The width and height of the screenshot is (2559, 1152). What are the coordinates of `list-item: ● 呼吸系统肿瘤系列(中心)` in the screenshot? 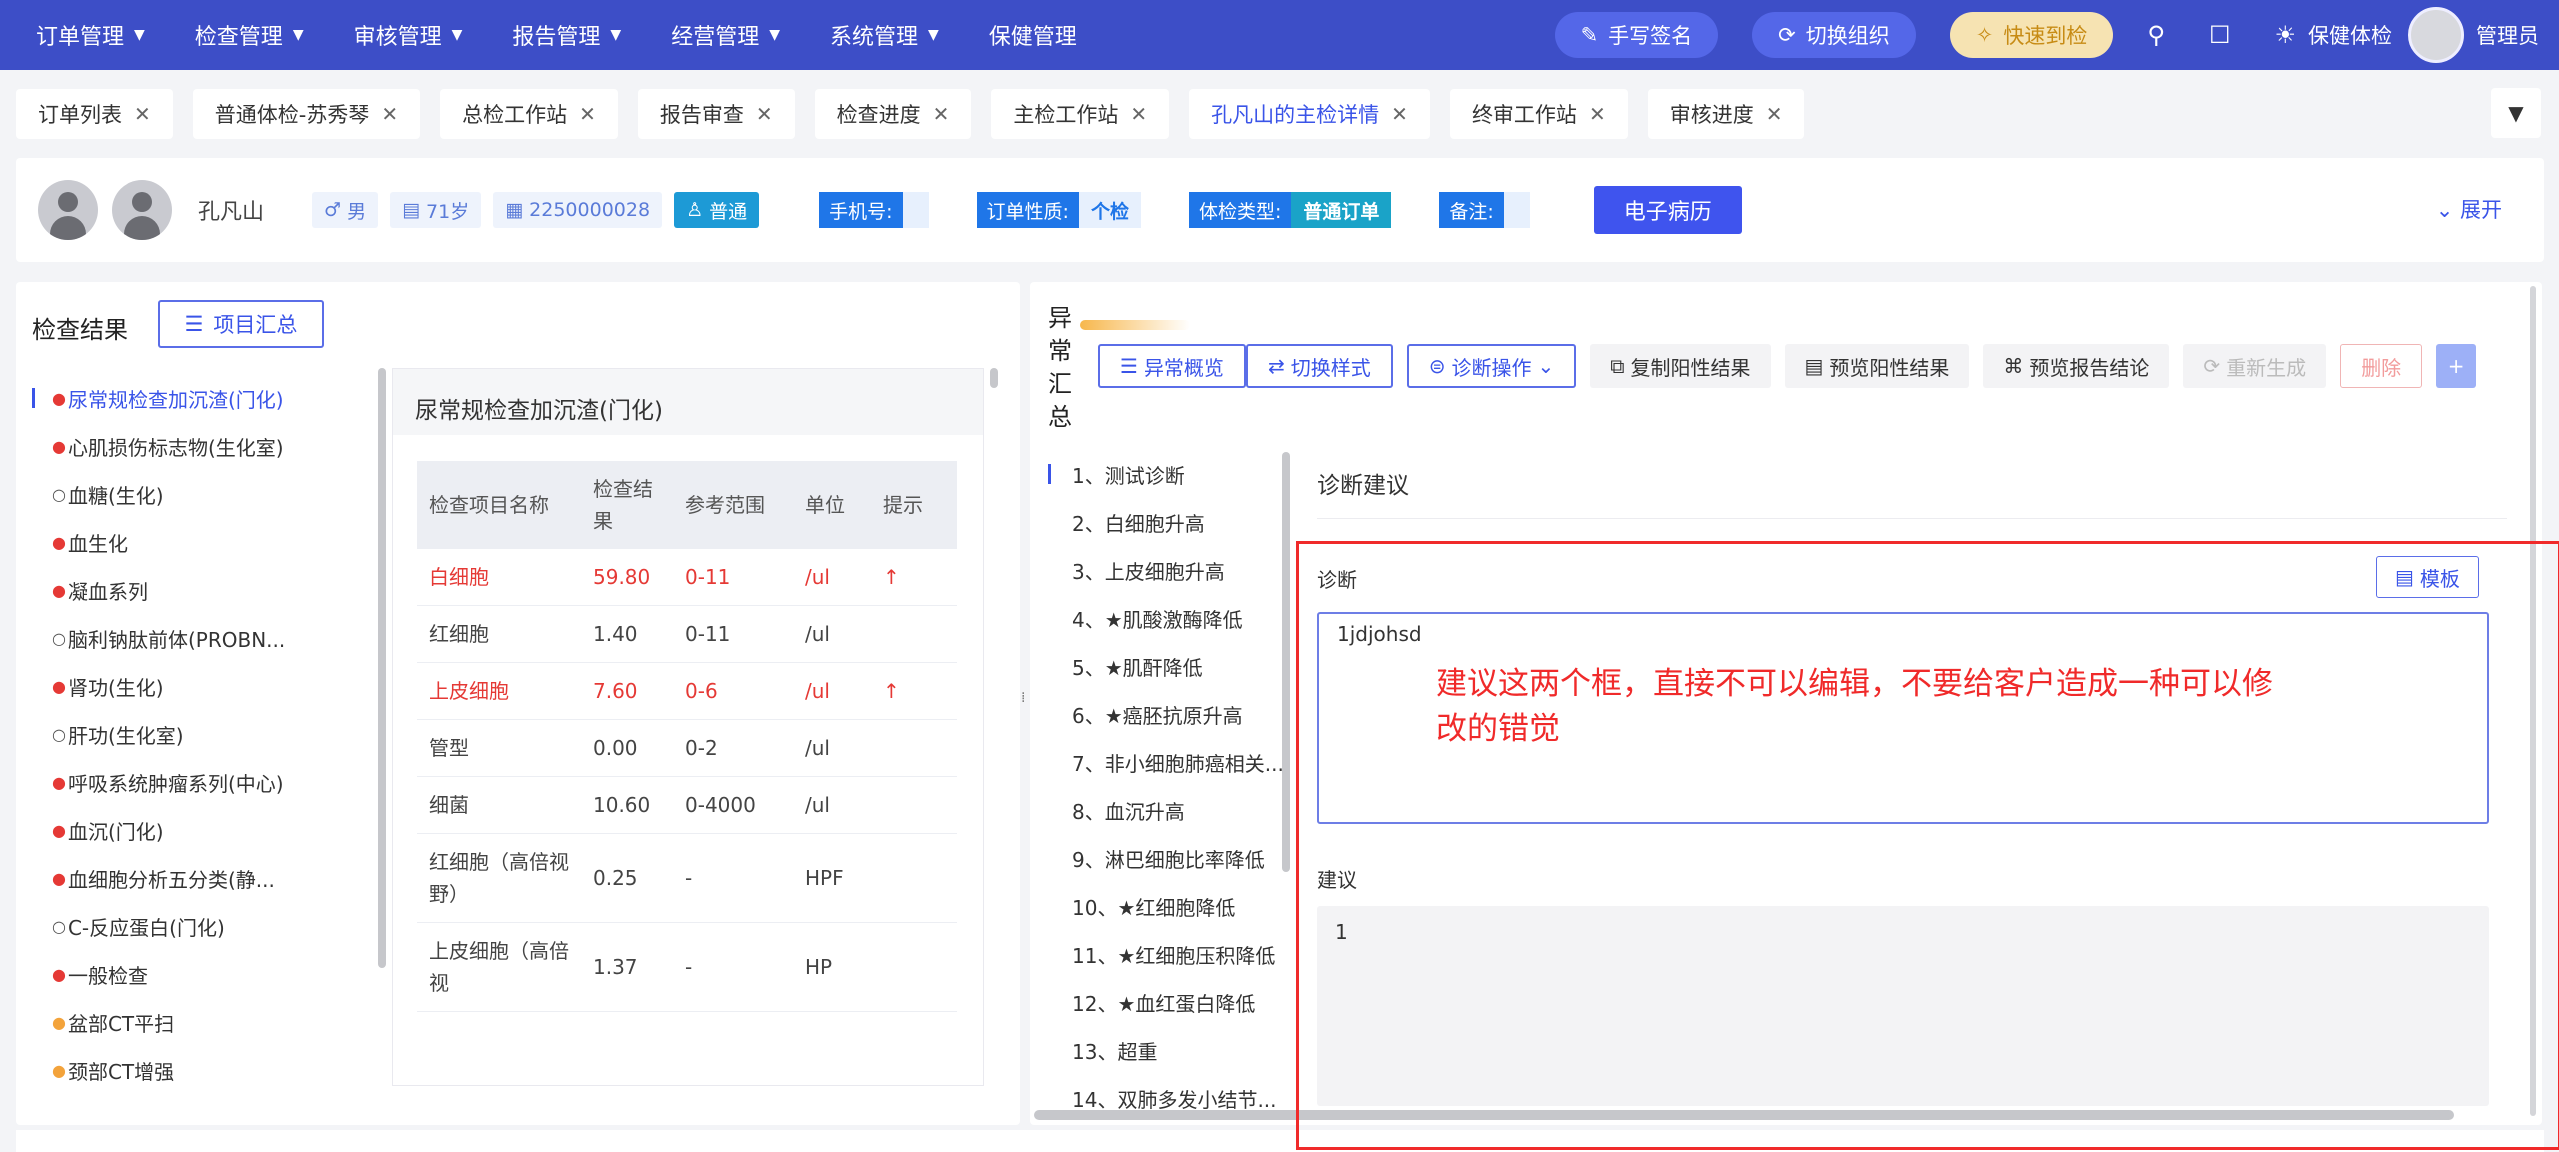 It's located at (207, 782).